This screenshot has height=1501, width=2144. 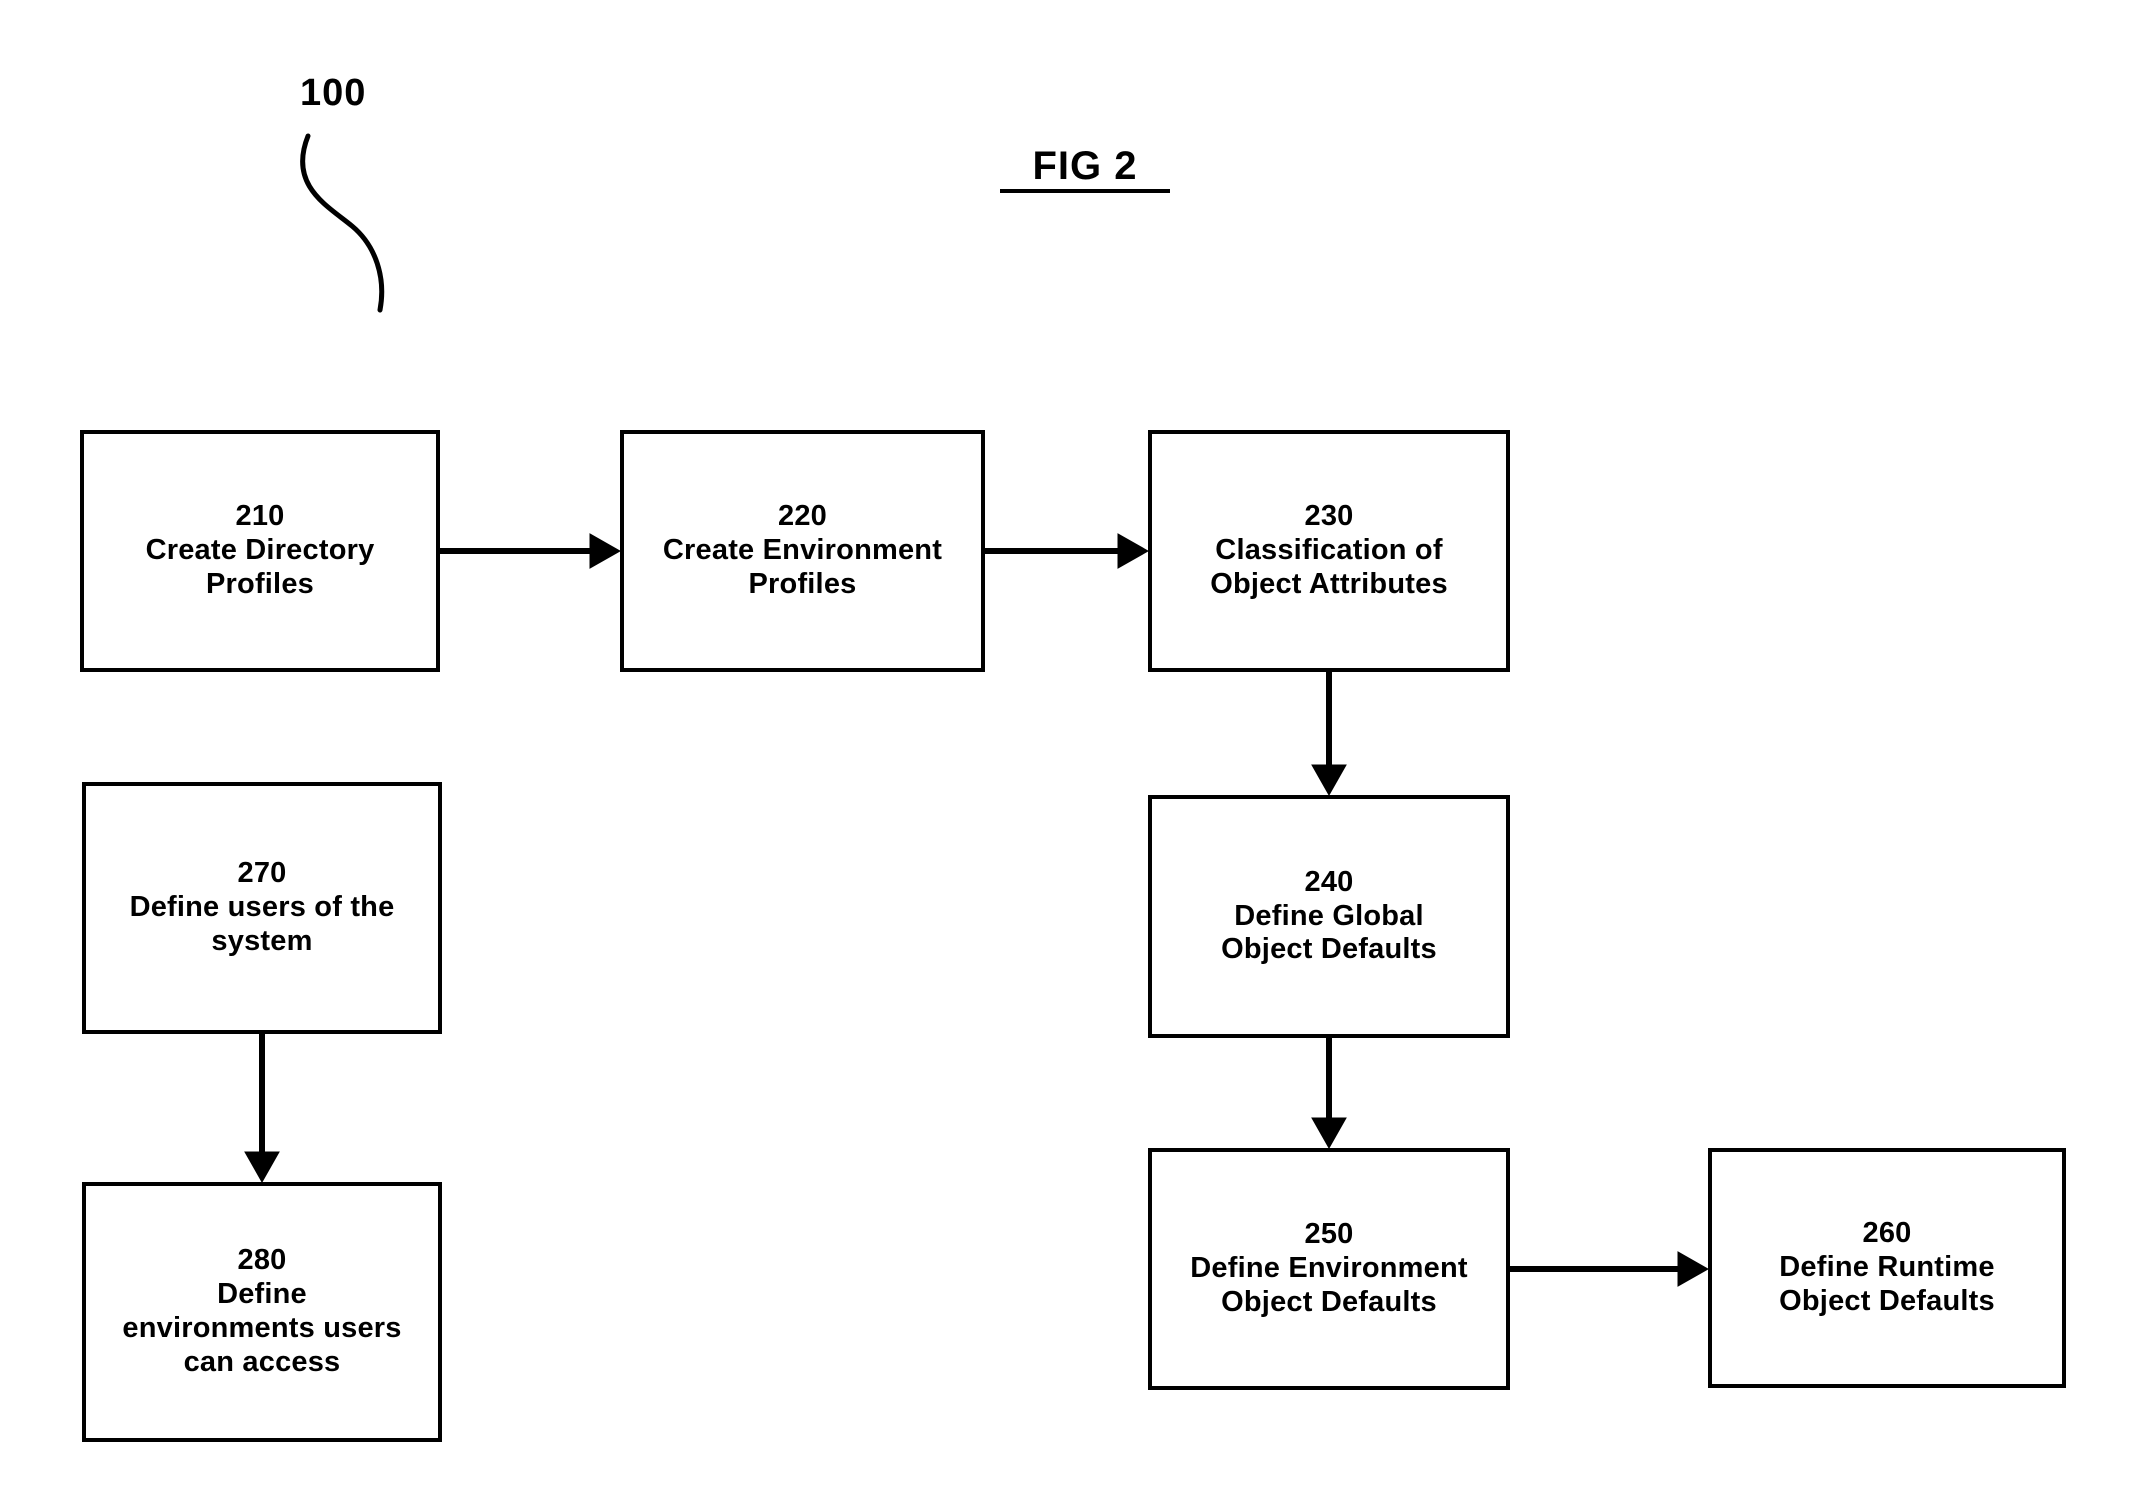 I want to click on reference-numeral-100: 100, so click(x=333, y=93).